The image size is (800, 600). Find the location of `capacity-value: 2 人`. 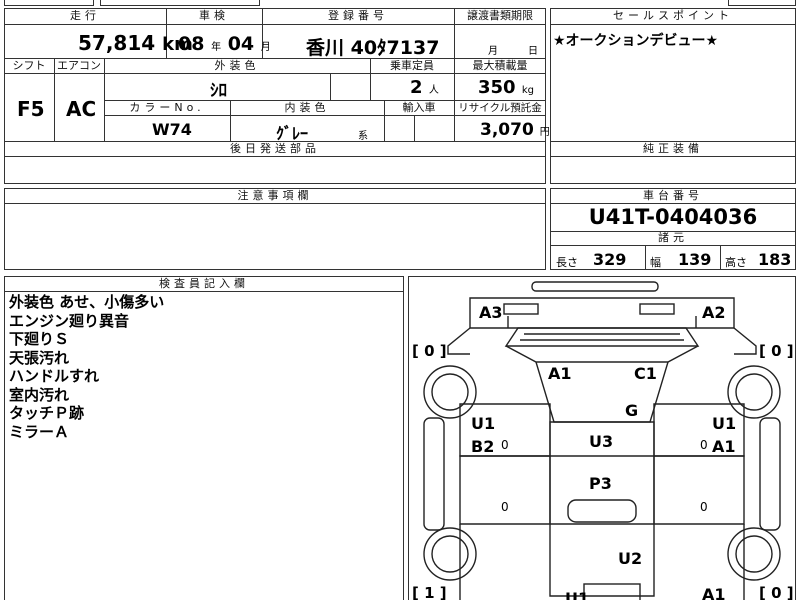

capacity-value: 2 人 is located at coordinates (424, 87).